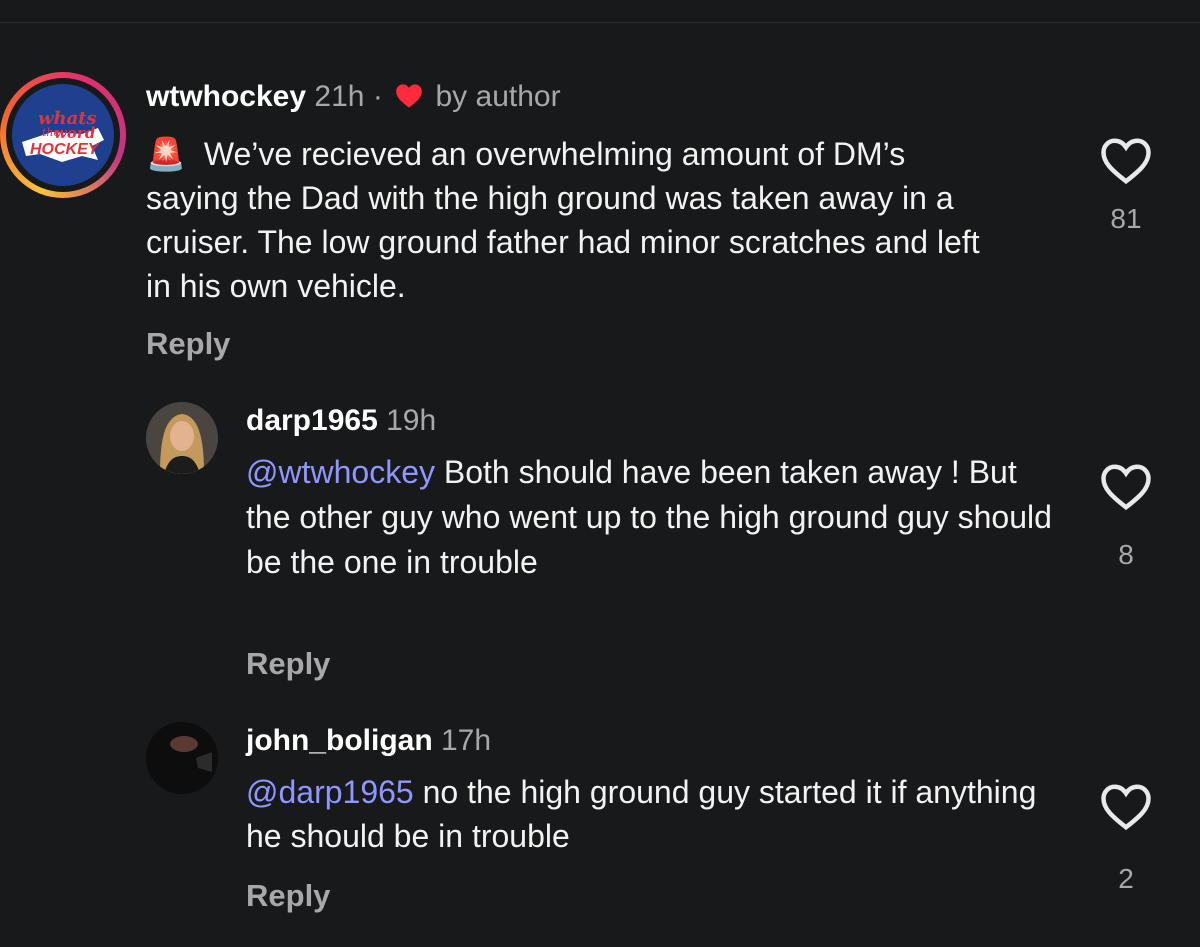  I want to click on timestamp: 21h, so click(339, 96).